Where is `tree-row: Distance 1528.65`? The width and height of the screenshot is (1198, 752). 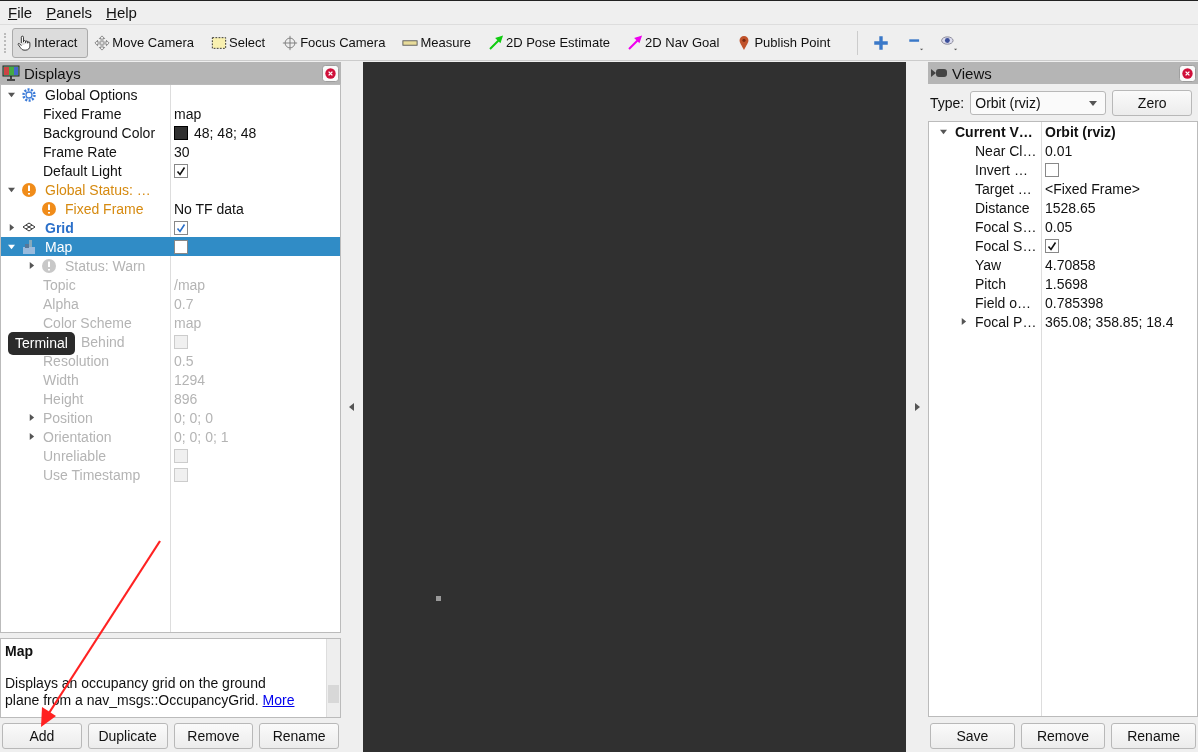
tree-row: Distance 1528.65 is located at coordinates (1063, 207).